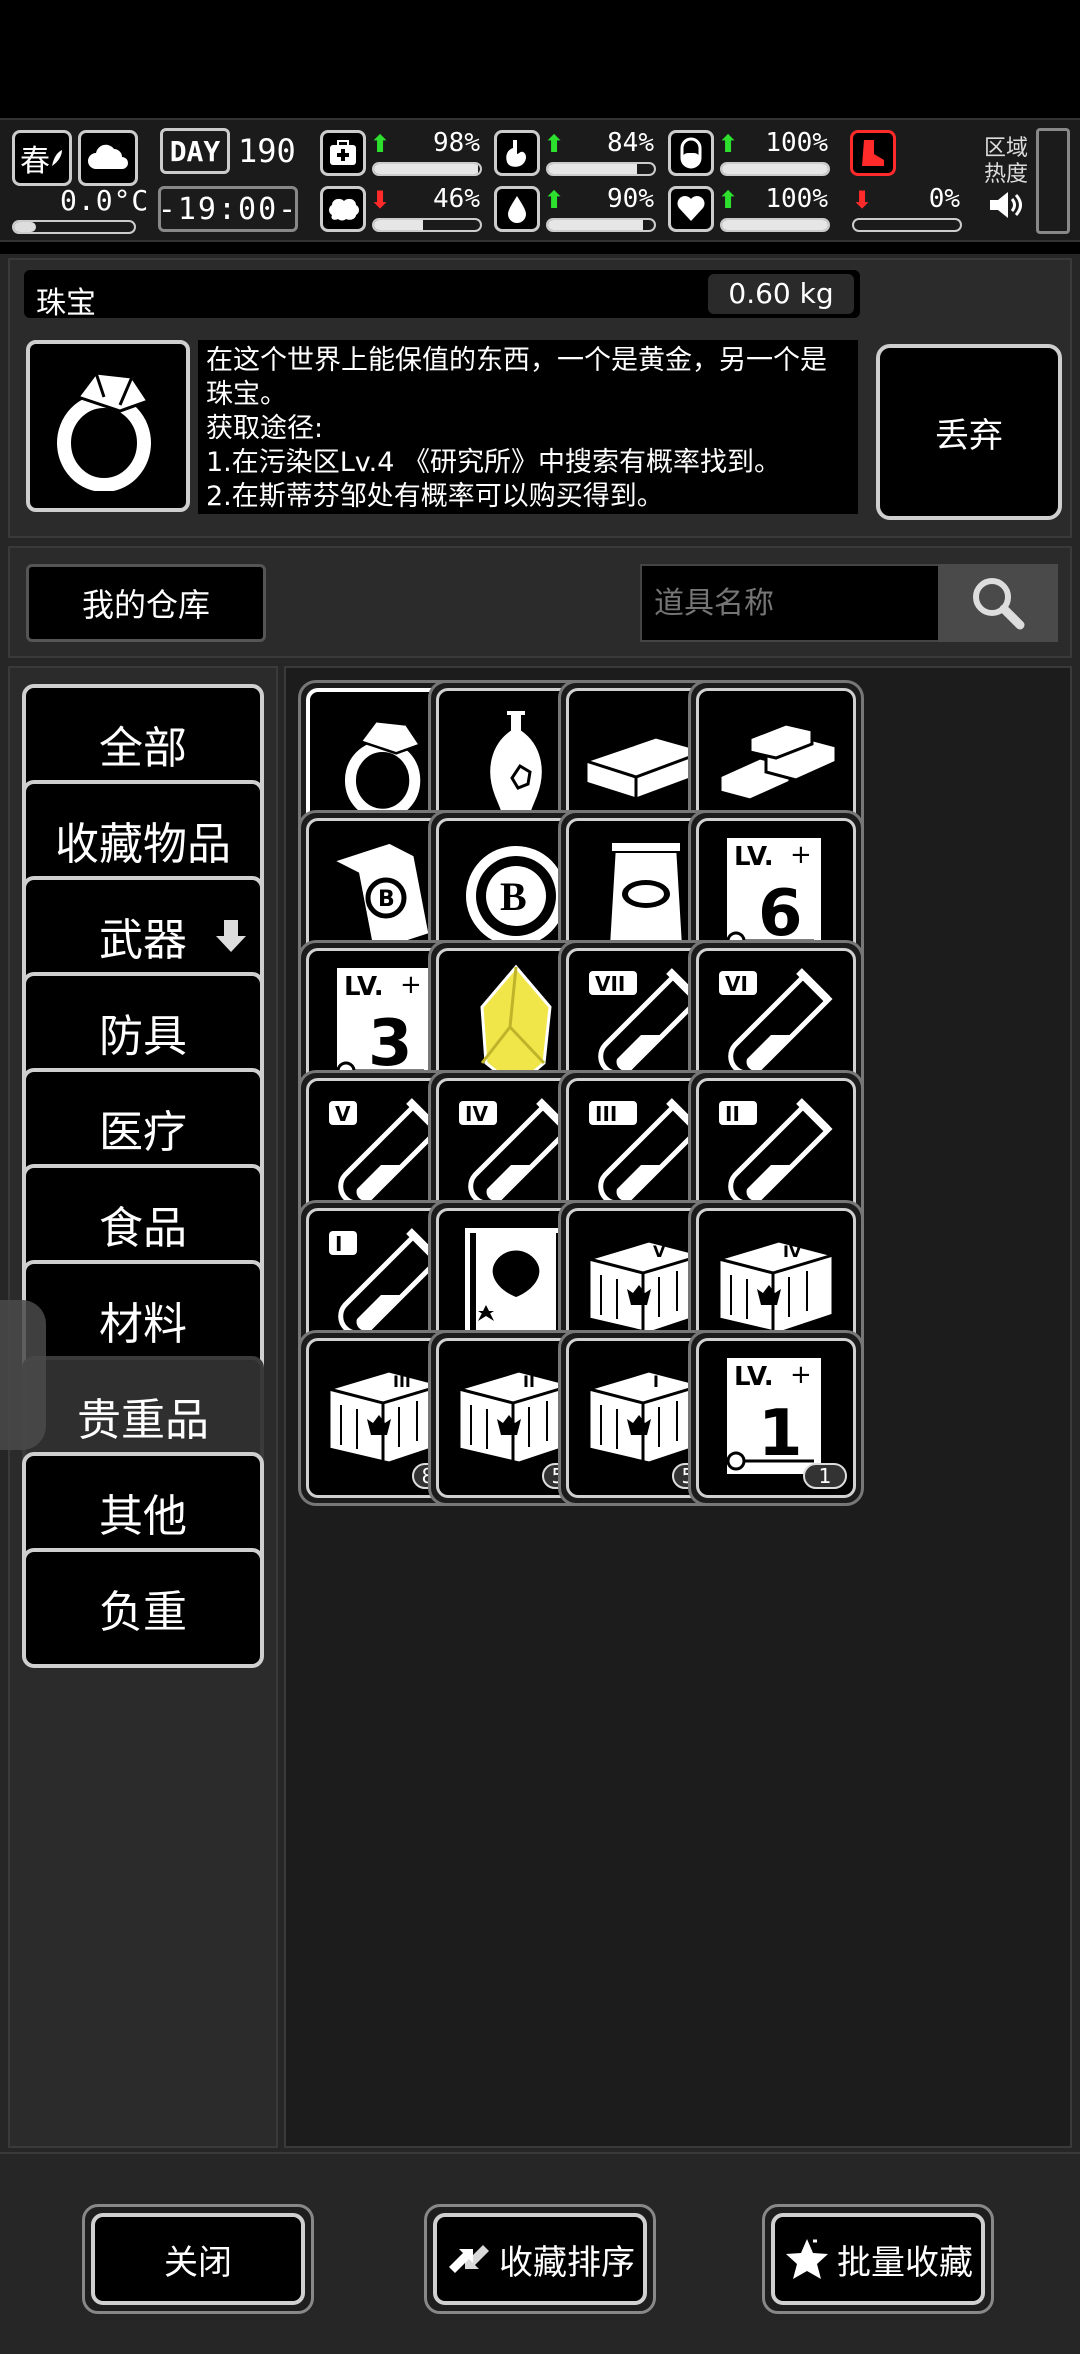 The height and width of the screenshot is (2354, 1080). I want to click on close-button: 关闭, so click(198, 2259).